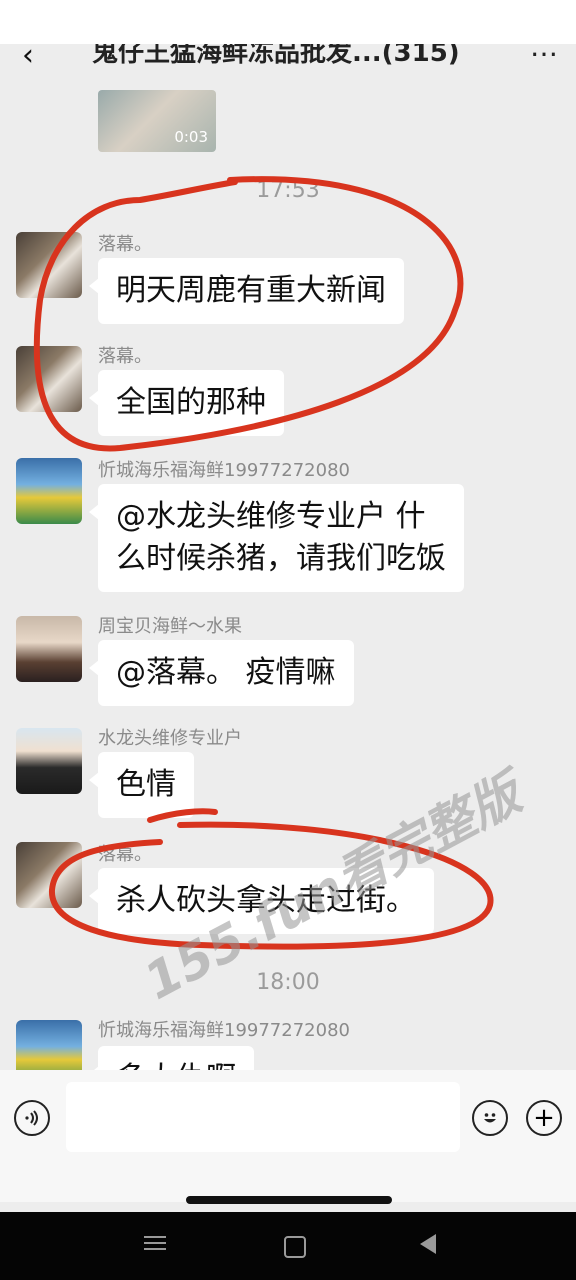  Describe the element at coordinates (295, 1247) in the screenshot. I see `home-icon` at that location.